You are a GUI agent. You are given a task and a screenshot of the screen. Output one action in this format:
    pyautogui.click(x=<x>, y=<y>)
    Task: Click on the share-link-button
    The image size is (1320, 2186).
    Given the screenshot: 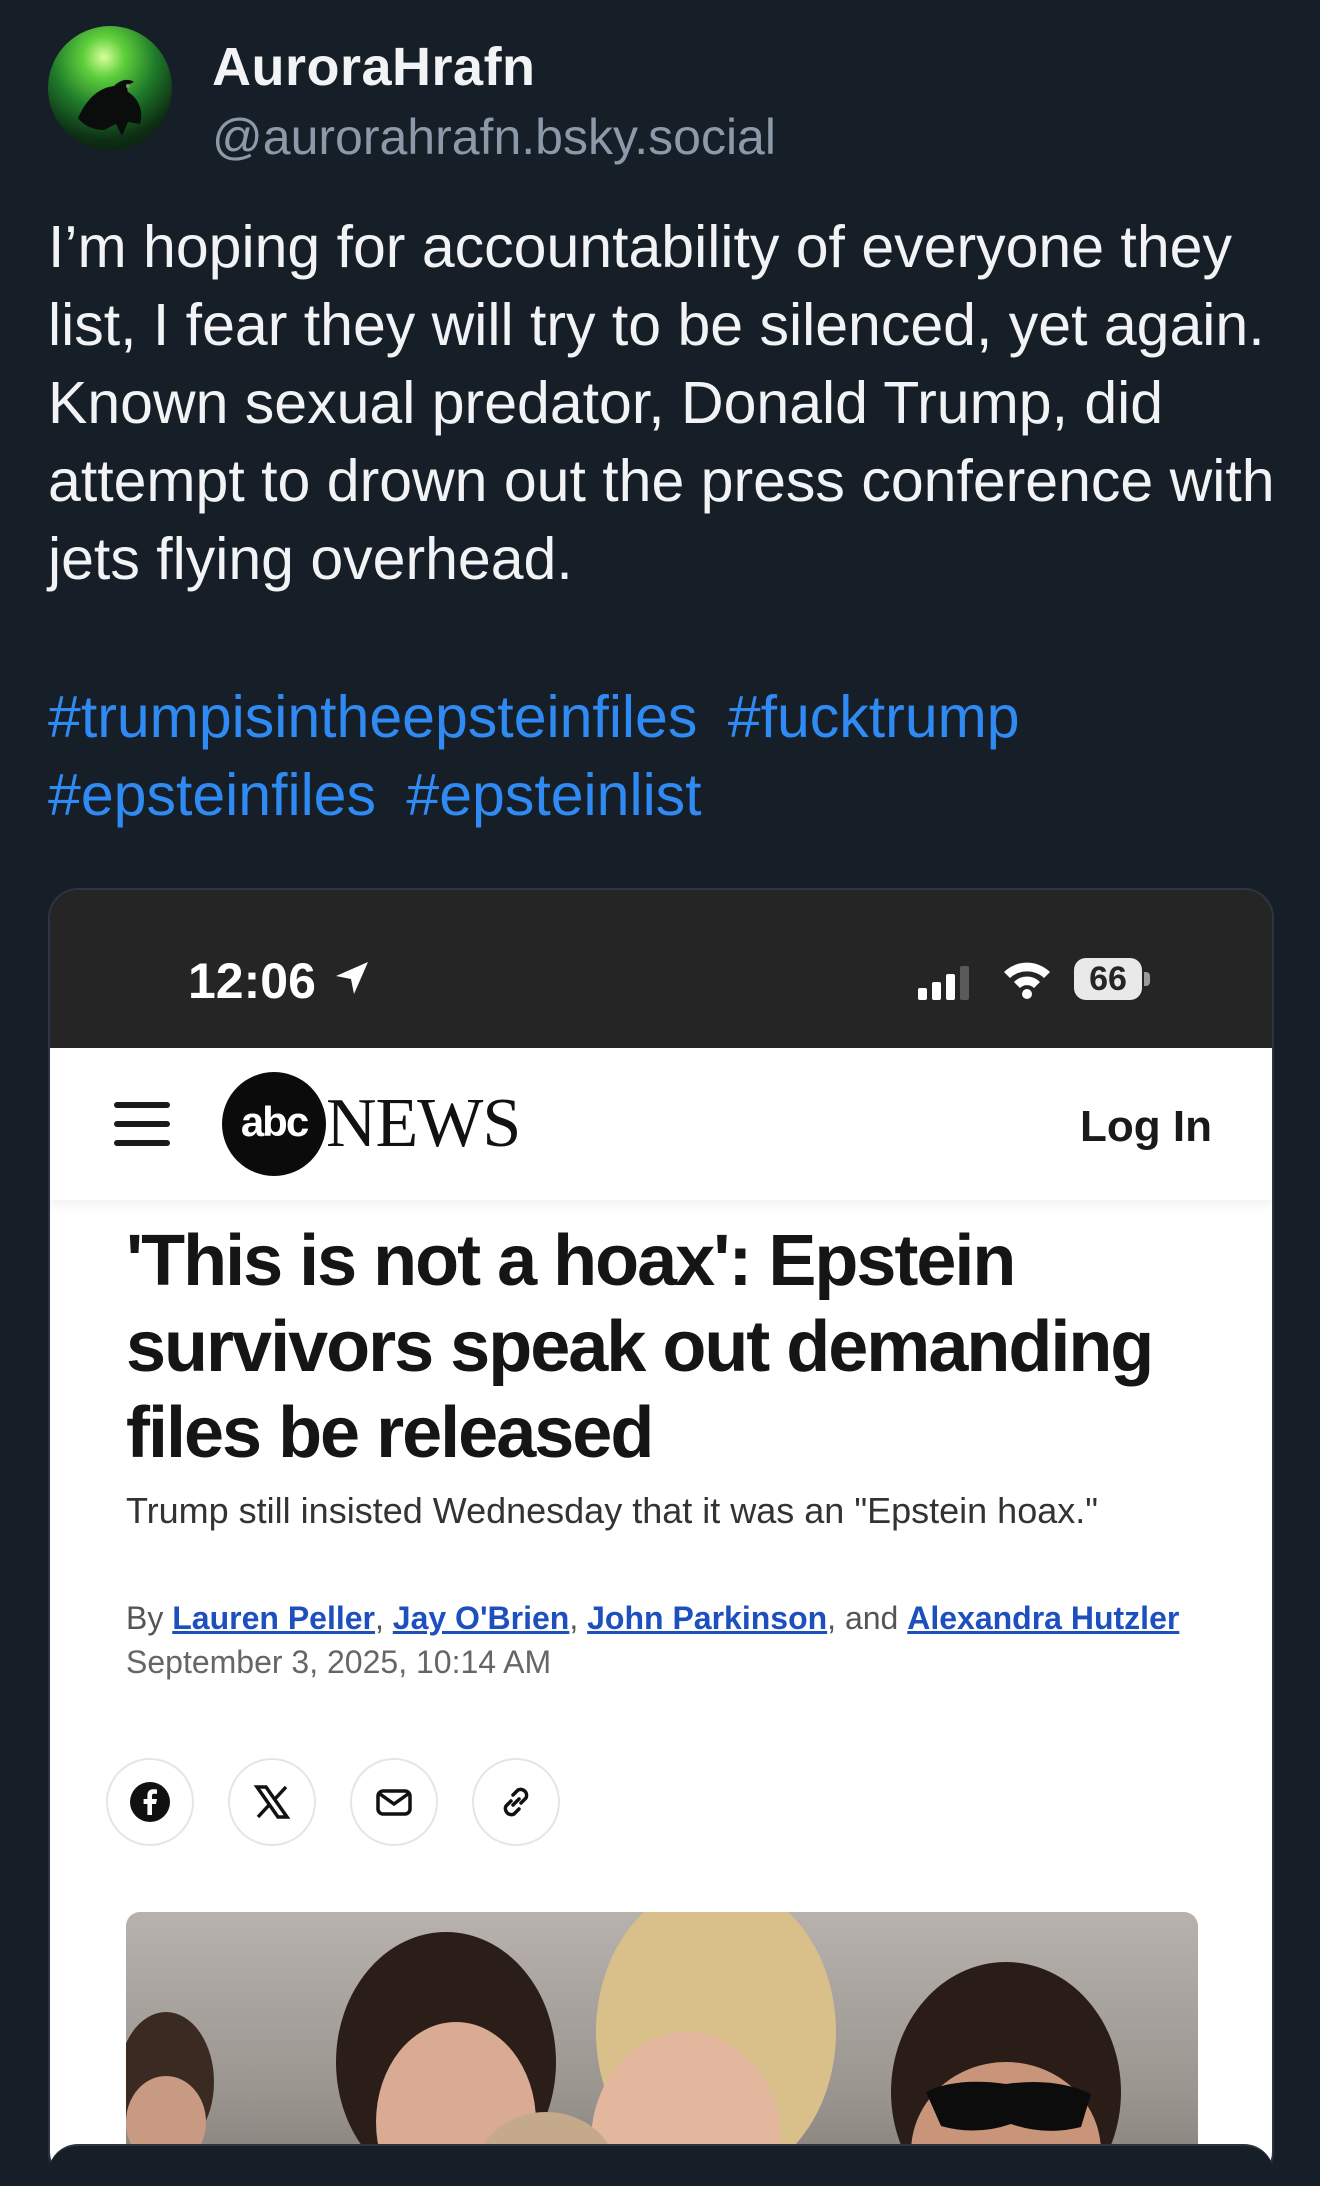 What is the action you would take?
    pyautogui.click(x=516, y=1802)
    